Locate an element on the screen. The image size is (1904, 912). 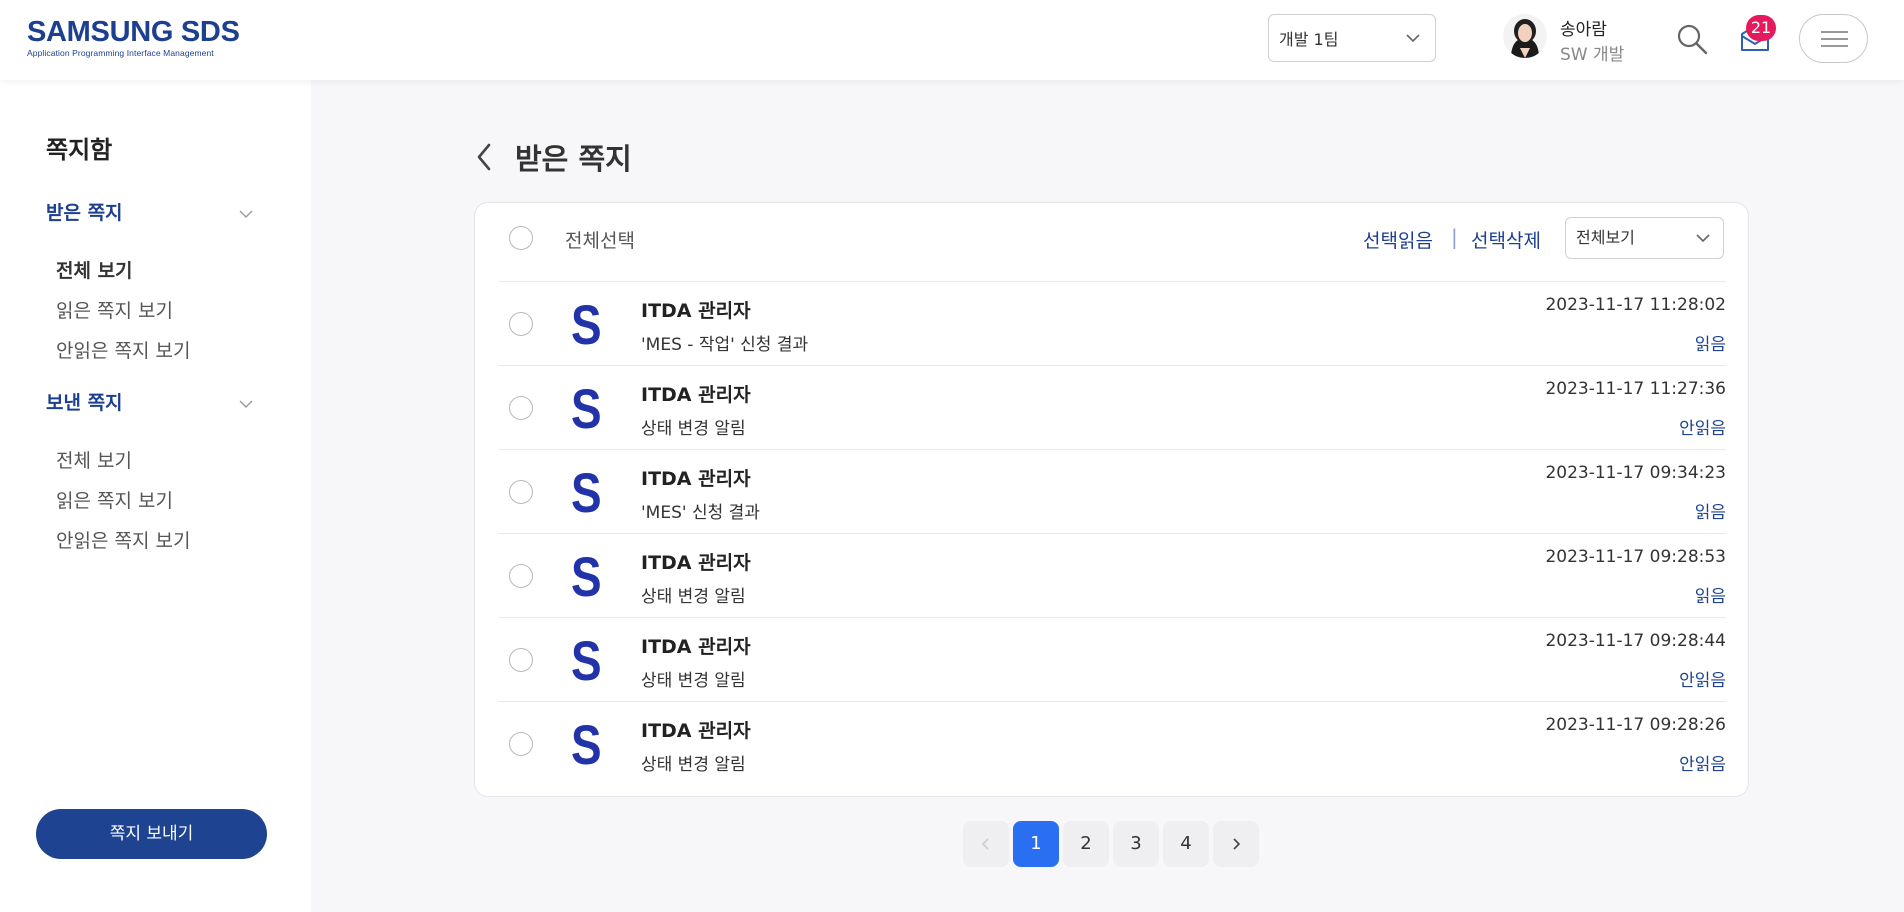
search-icon is located at coordinates (1692, 39).